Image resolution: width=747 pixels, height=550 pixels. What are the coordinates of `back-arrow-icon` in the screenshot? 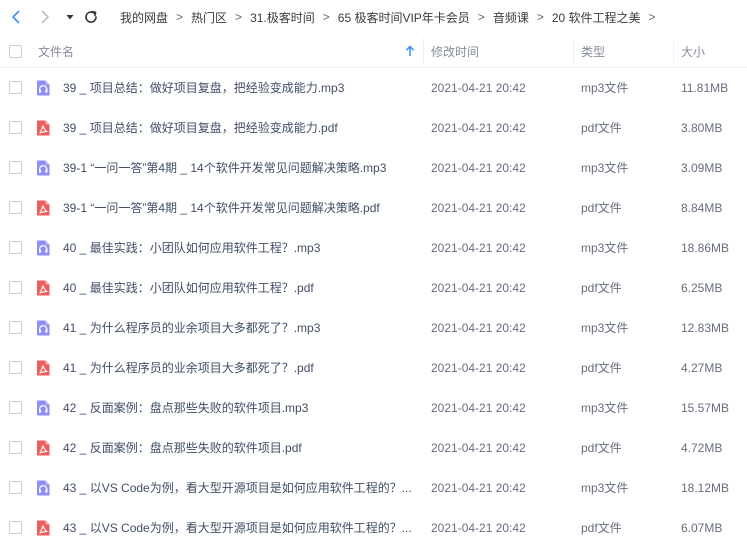 It's located at (16, 17).